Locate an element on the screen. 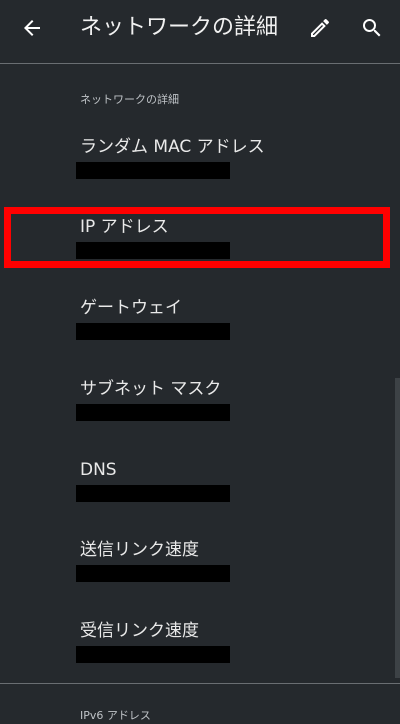 The width and height of the screenshot is (400, 724). detail-row-rx-link-speed: 受信リンク速度 is located at coordinates (200, 659).